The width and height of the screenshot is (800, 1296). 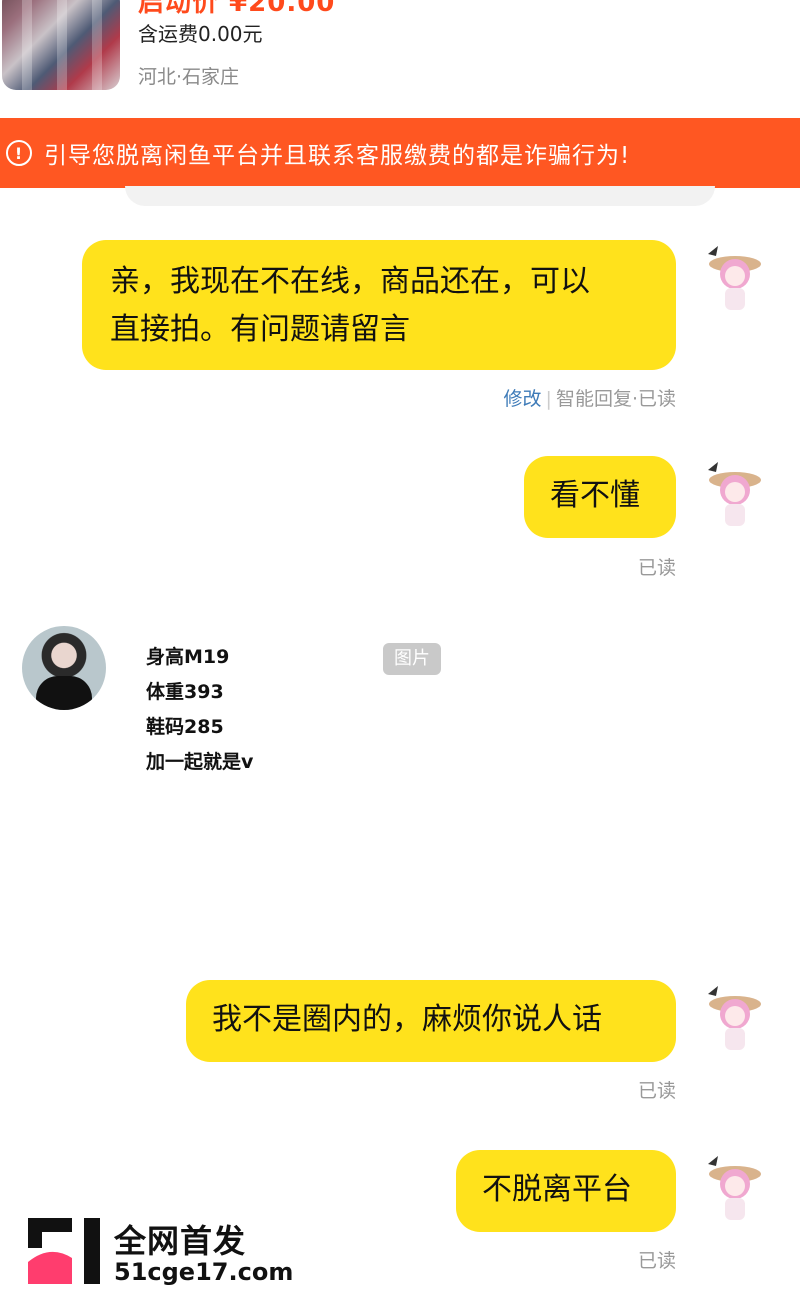 What do you see at coordinates (19, 153) in the screenshot?
I see `warning-icon: !` at bounding box center [19, 153].